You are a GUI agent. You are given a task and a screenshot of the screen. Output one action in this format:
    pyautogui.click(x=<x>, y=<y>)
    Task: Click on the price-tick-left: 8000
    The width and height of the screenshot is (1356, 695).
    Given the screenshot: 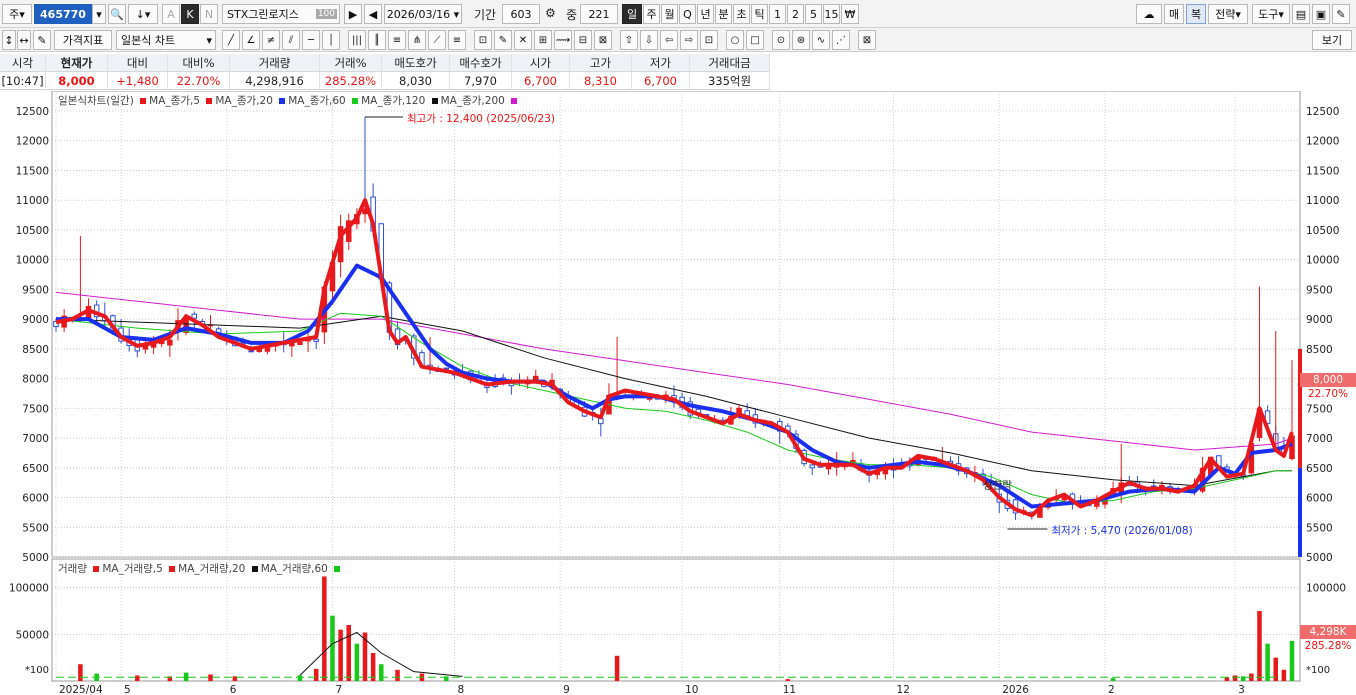 What is the action you would take?
    pyautogui.click(x=35, y=380)
    